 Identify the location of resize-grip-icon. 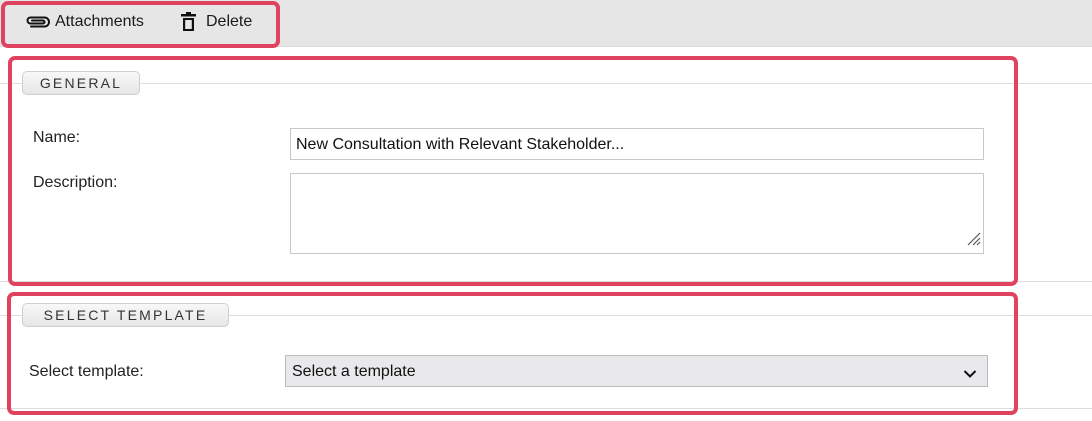
(973, 240).